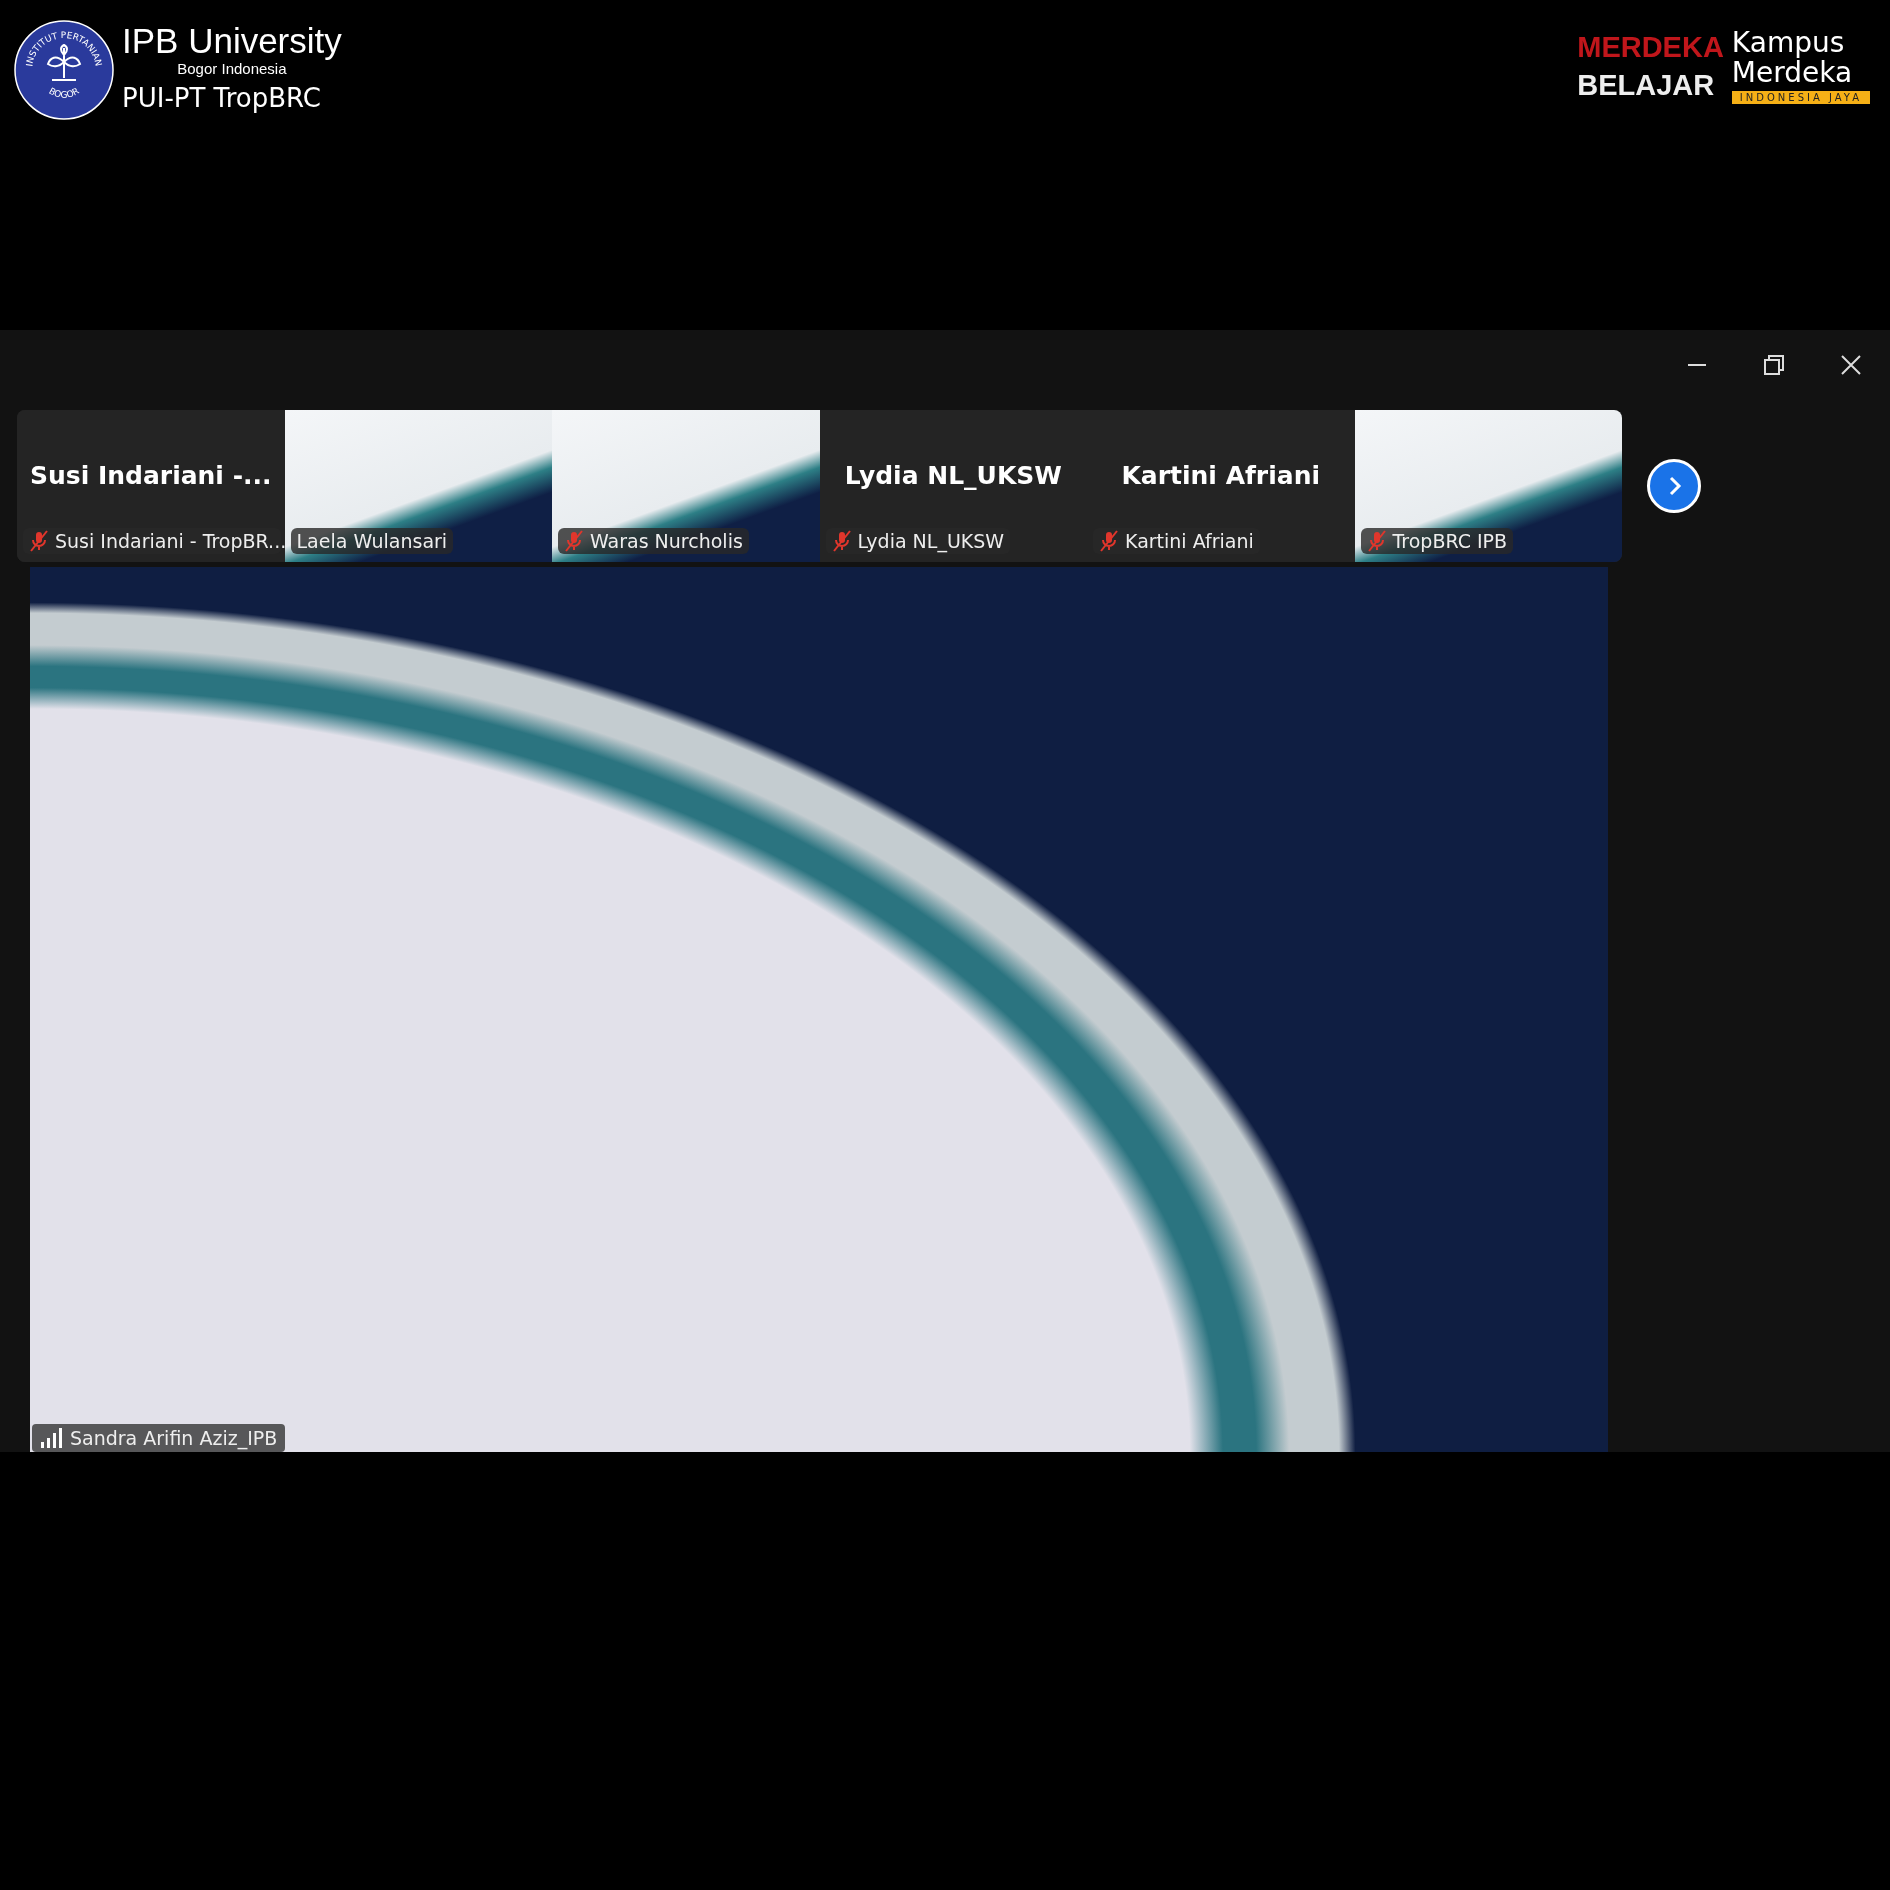 Image resolution: width=1890 pixels, height=1890 pixels. I want to click on logo-text: MERDEKA, so click(1650, 47).